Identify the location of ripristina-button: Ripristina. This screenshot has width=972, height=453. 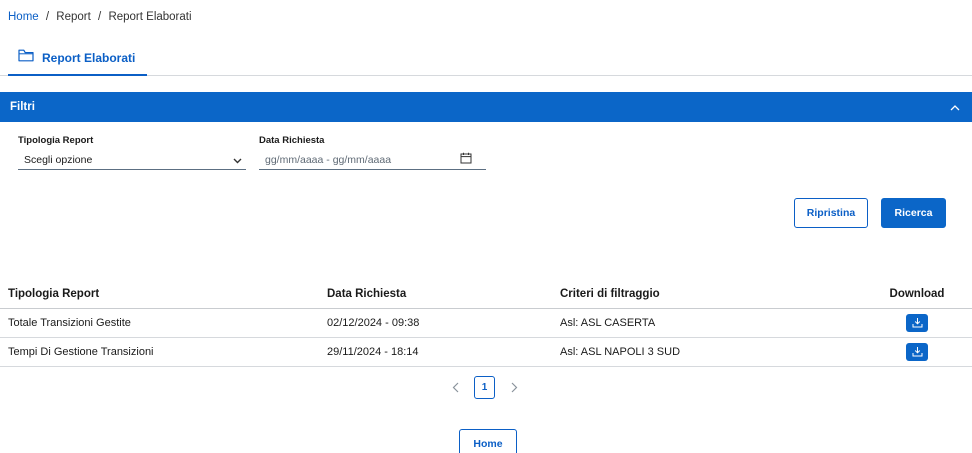
(831, 213).